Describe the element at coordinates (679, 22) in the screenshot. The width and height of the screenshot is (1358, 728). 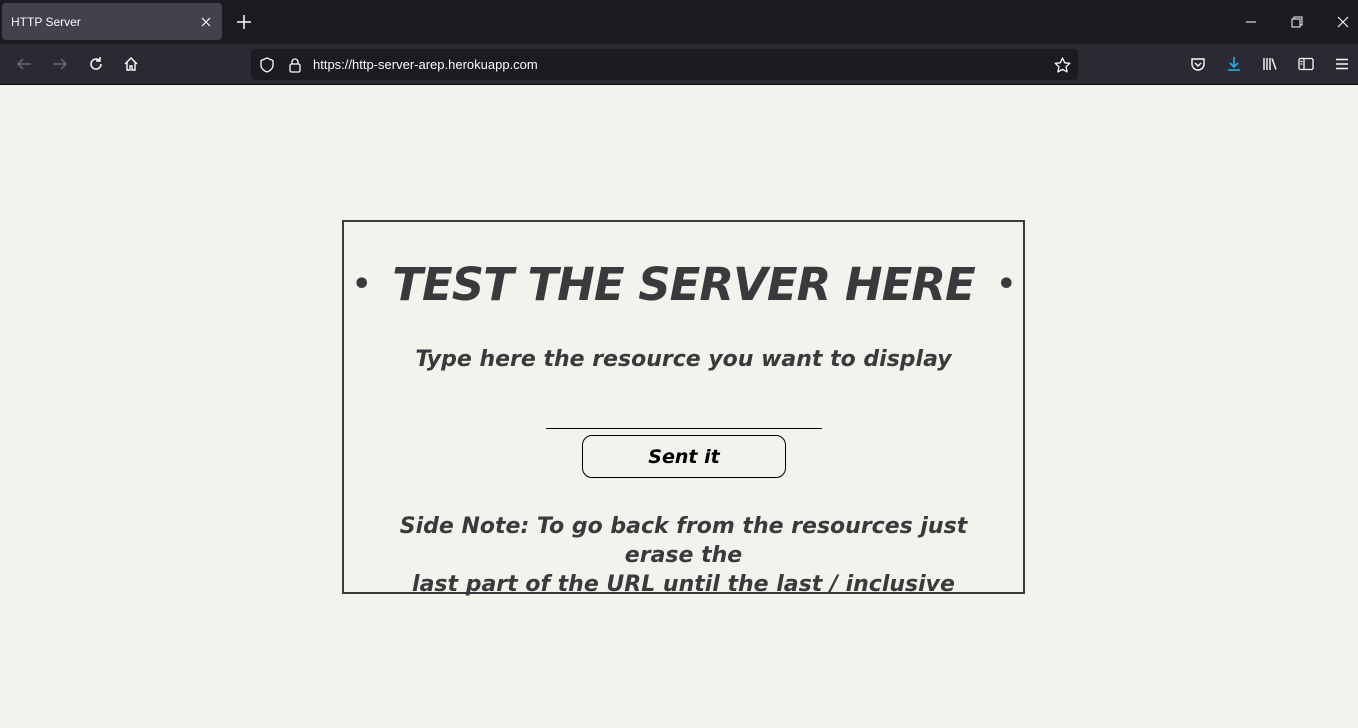
I see `tab-bar: HTTP Server` at that location.